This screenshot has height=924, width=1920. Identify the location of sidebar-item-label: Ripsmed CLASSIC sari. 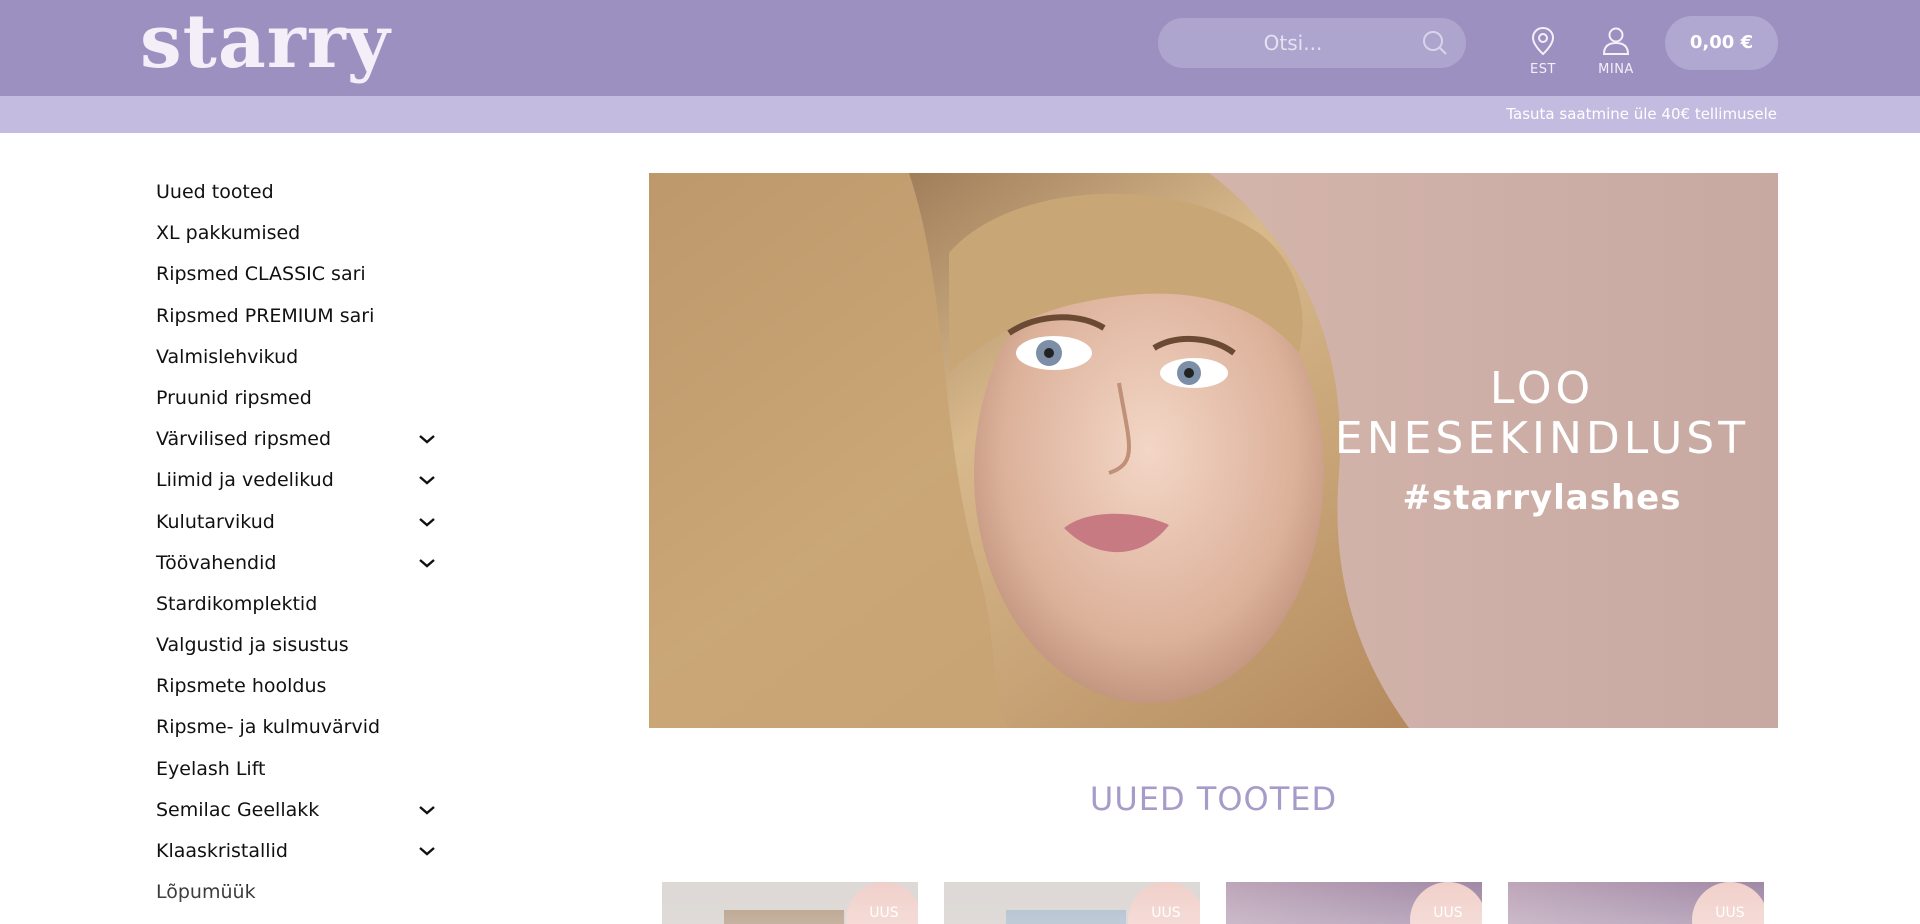
(261, 274).